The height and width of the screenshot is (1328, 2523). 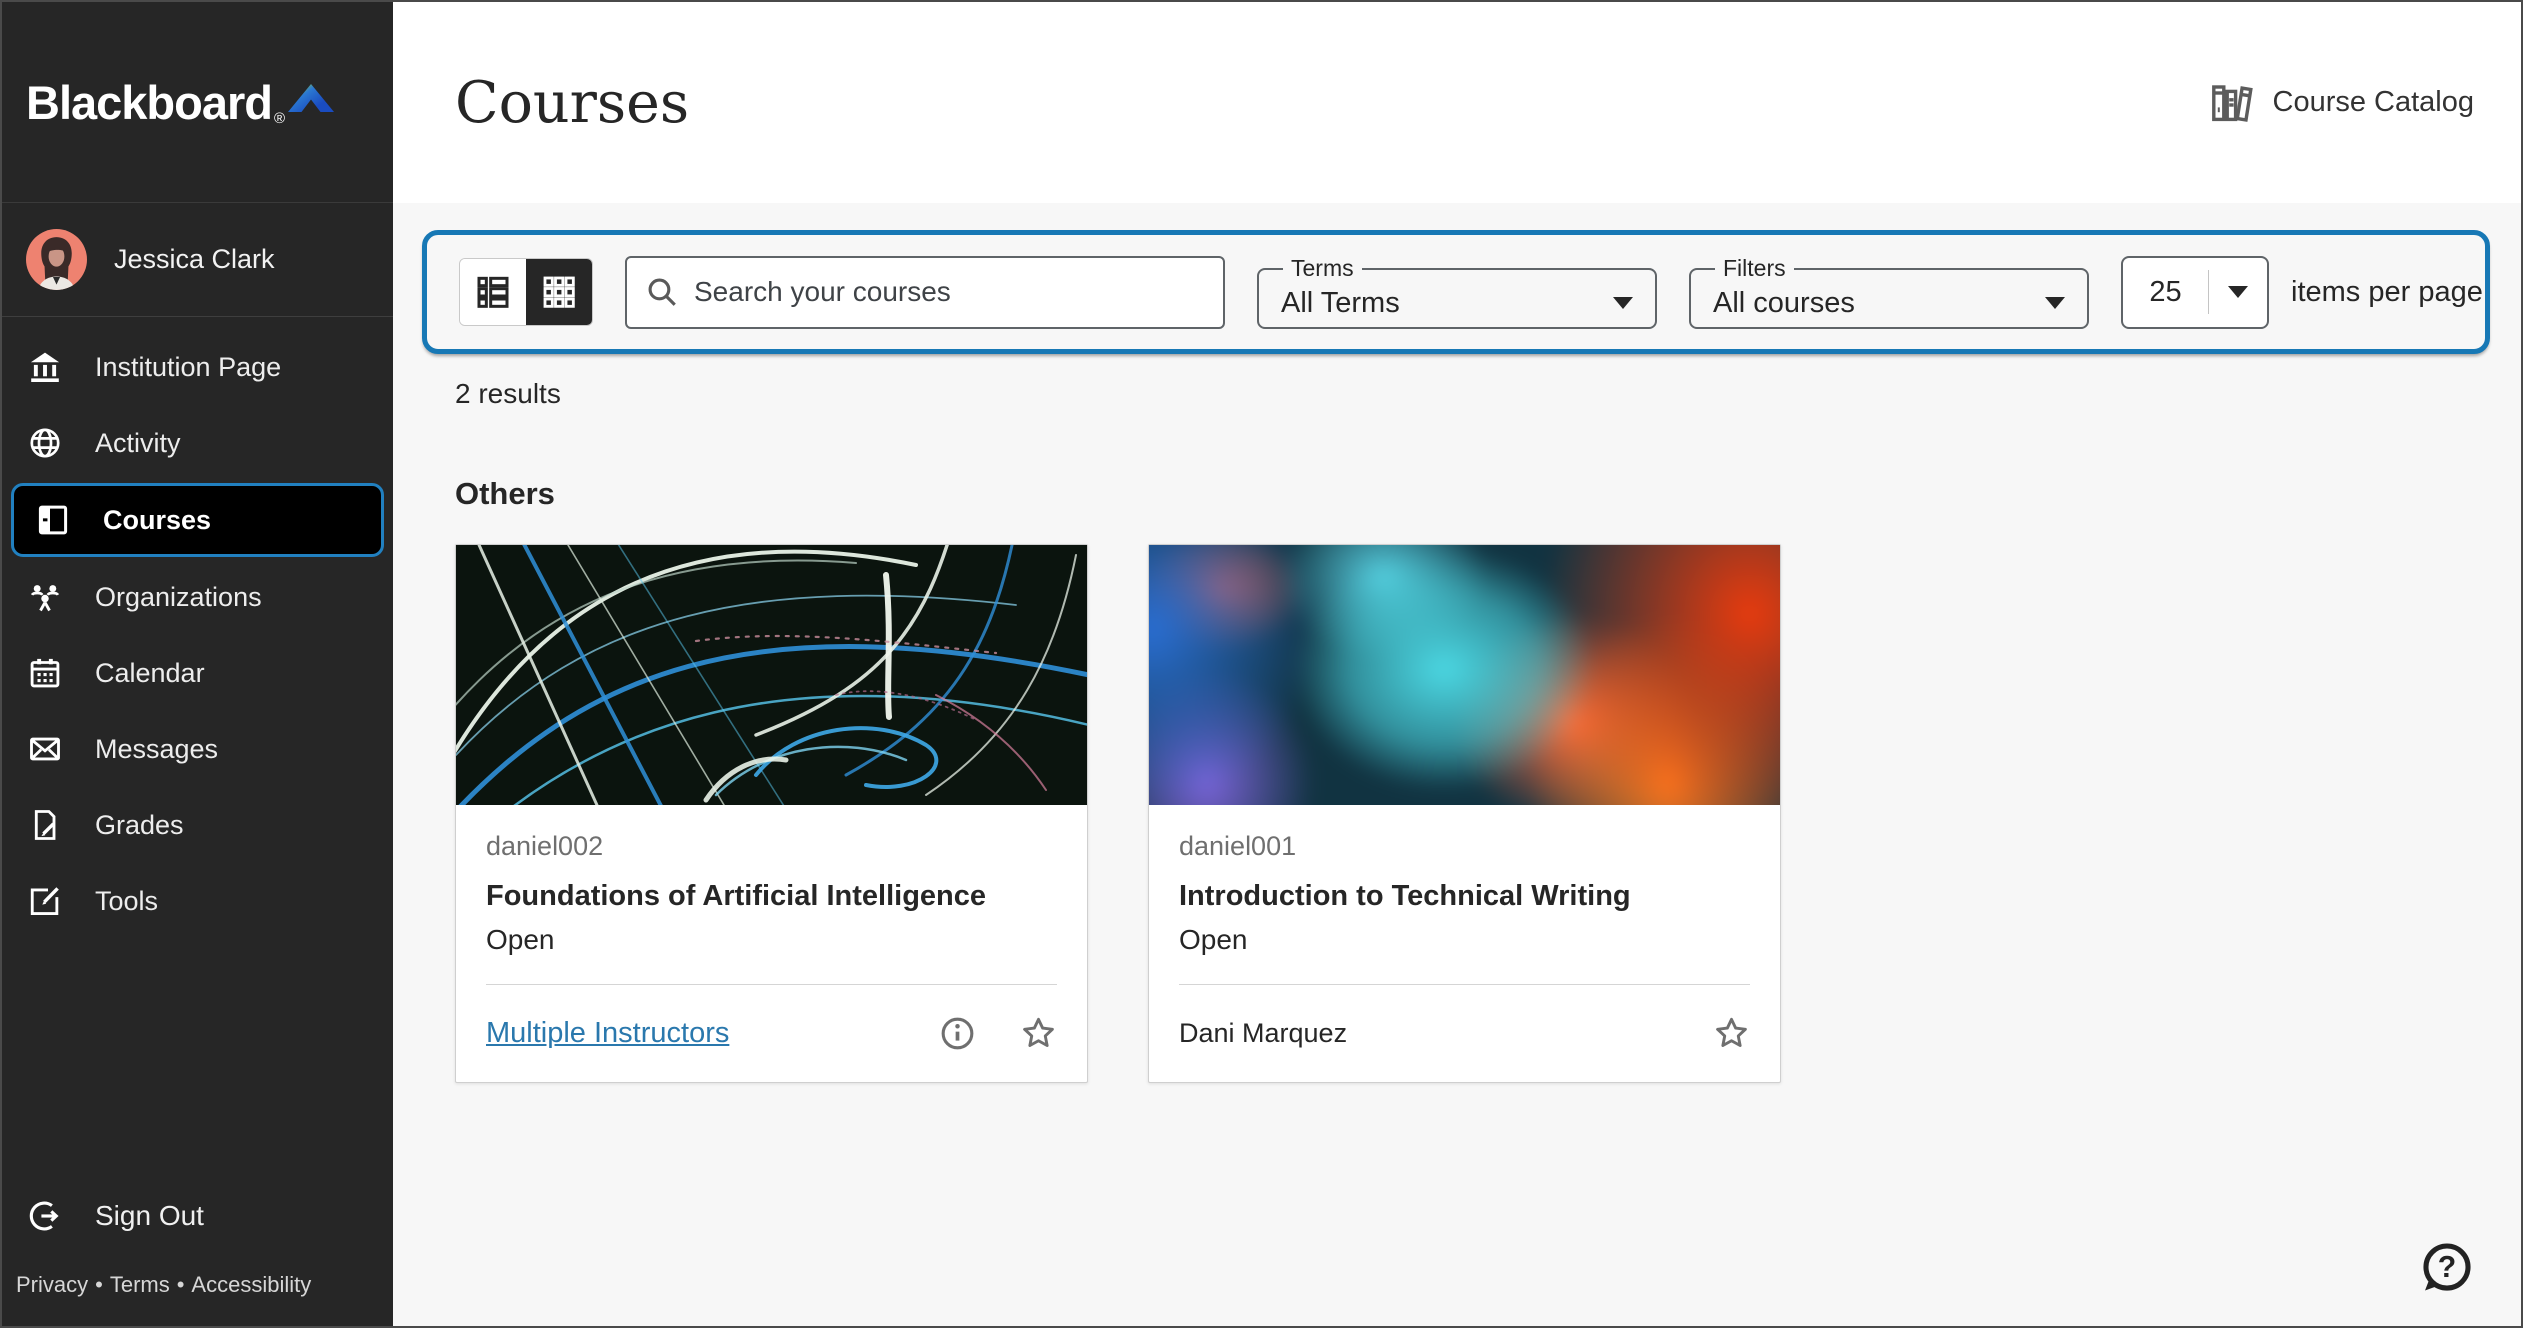 I want to click on multiple-instructors-link: Multiple Instructors, so click(x=607, y=1033).